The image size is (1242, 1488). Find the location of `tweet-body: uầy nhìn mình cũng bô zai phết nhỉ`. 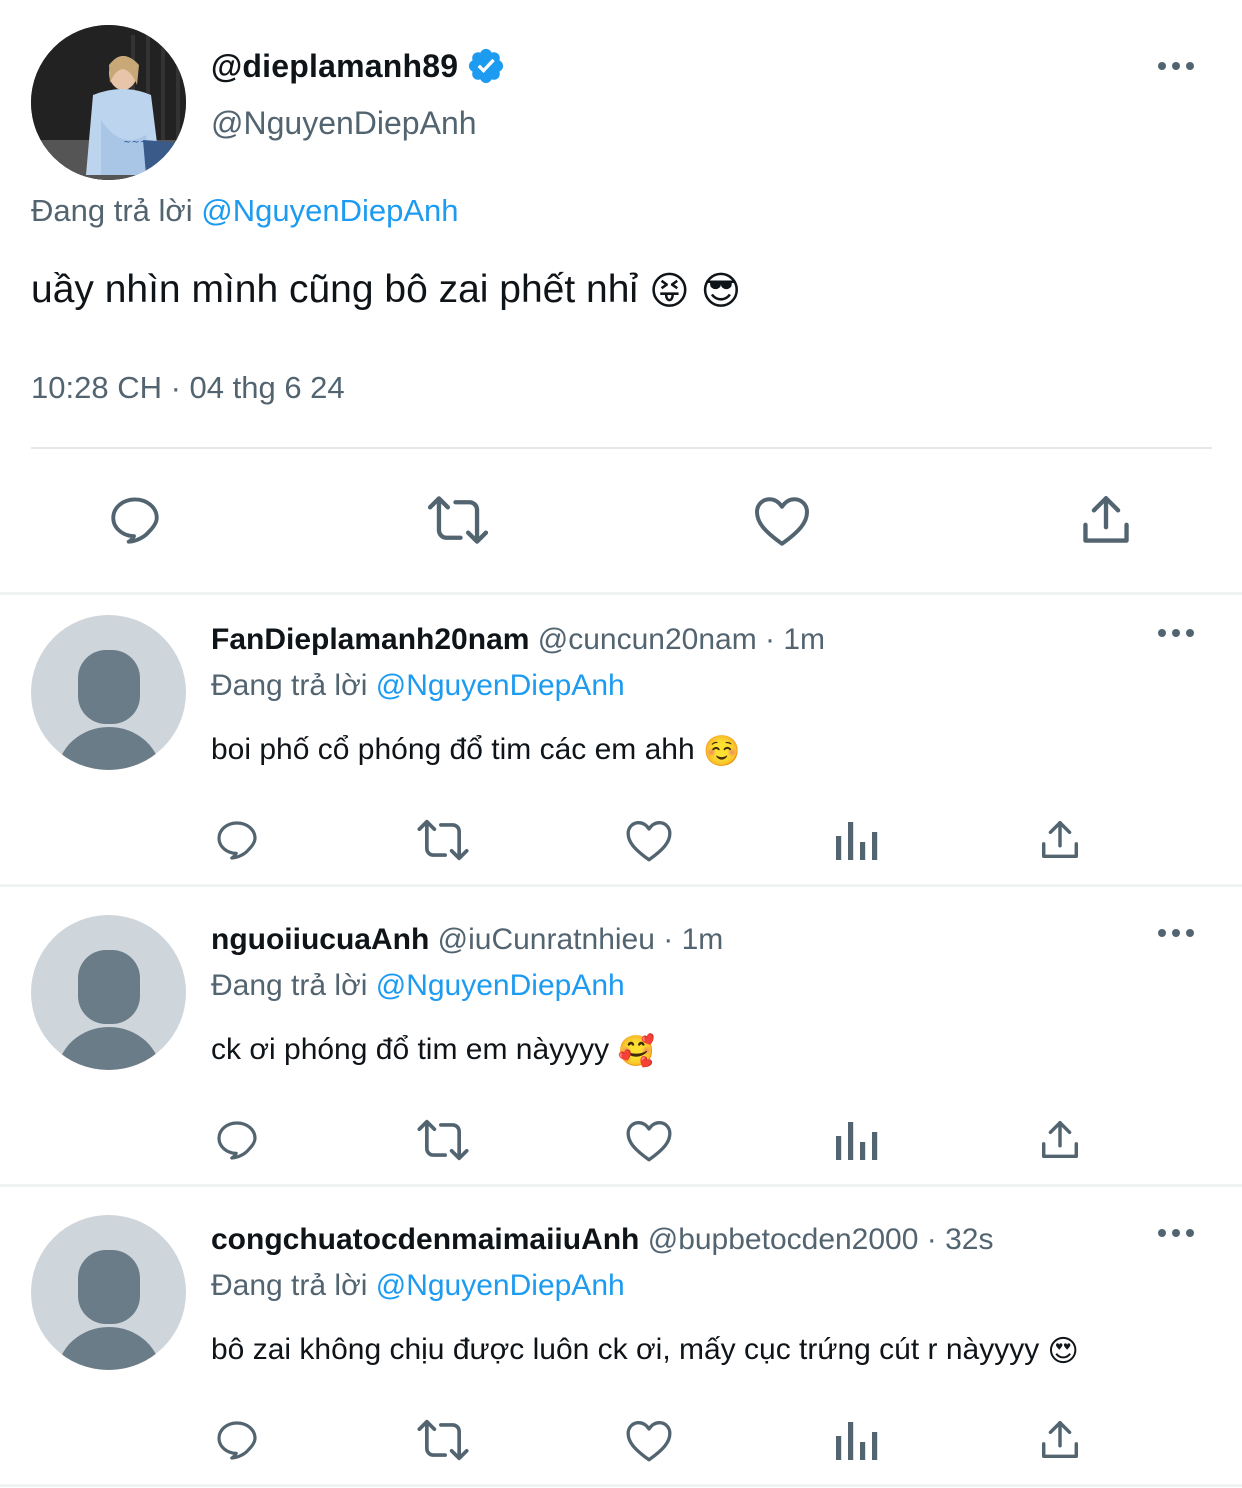

tweet-body: uầy nhìn mình cũng bô zai phết nhỉ is located at coordinates (335, 289).